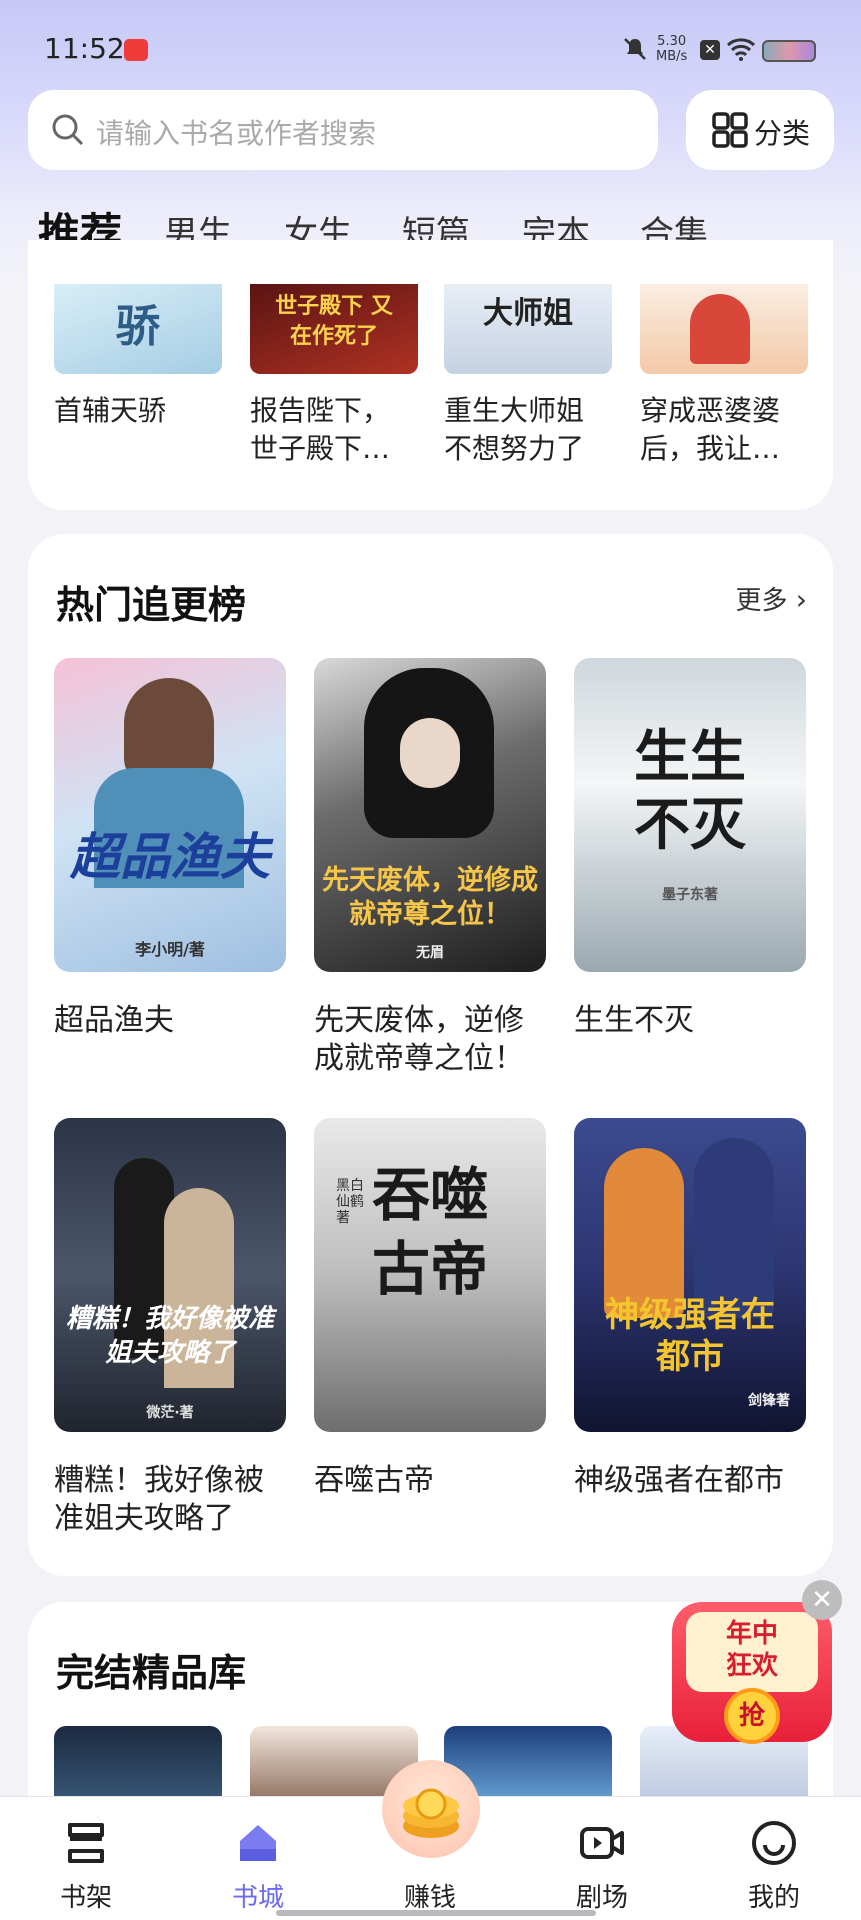 The width and height of the screenshot is (861, 1920). What do you see at coordinates (690, 791) in the screenshot?
I see `cover-title: 生生不灭` at bounding box center [690, 791].